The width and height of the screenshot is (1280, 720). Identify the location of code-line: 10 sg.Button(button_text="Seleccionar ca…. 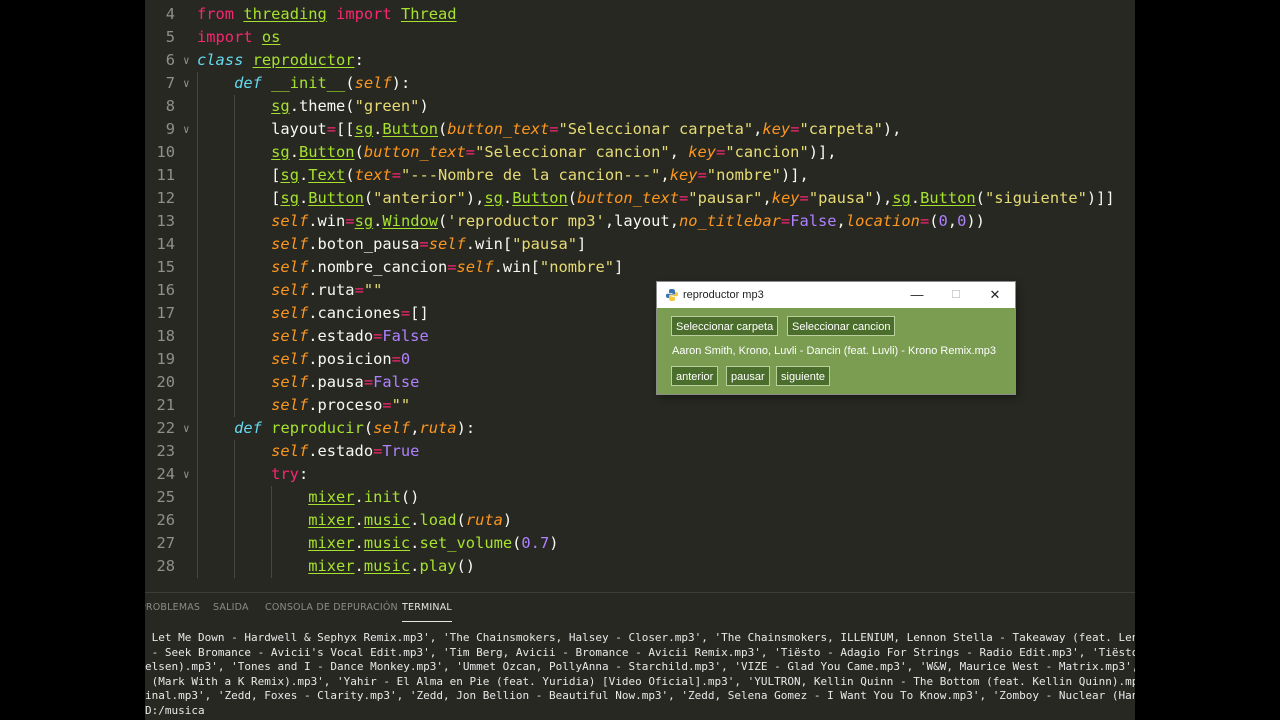
(640, 152).